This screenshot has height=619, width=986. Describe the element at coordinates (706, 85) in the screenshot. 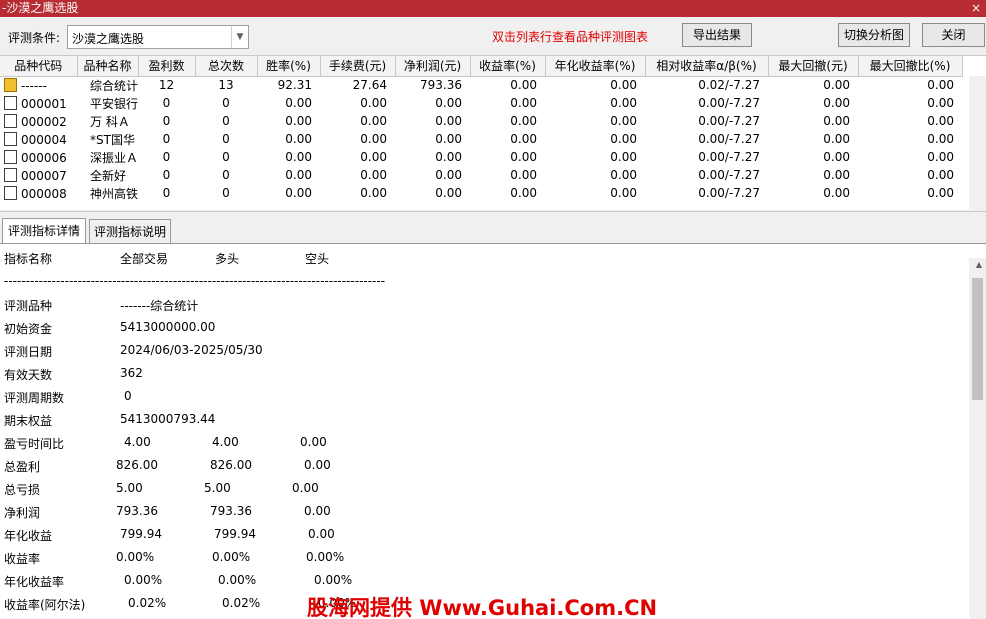

I see `table-cell-alpha: 0.02/-7.27` at that location.